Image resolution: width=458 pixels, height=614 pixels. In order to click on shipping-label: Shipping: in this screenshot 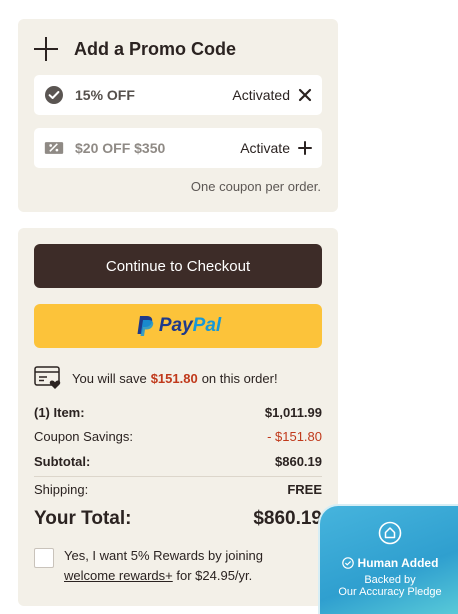, I will do `click(61, 489)`.